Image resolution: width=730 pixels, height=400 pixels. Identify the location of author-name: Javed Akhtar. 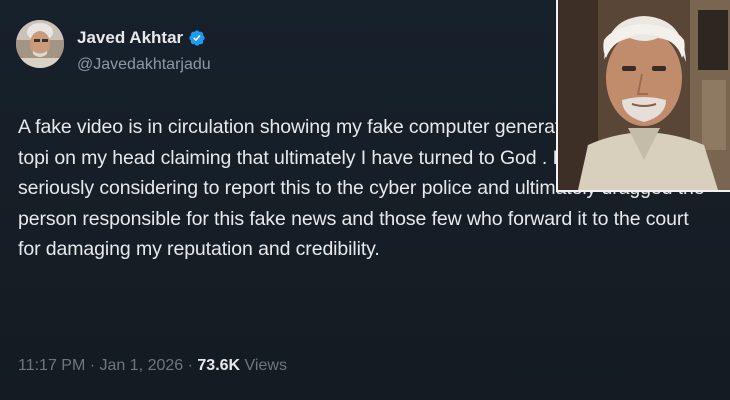
(130, 38).